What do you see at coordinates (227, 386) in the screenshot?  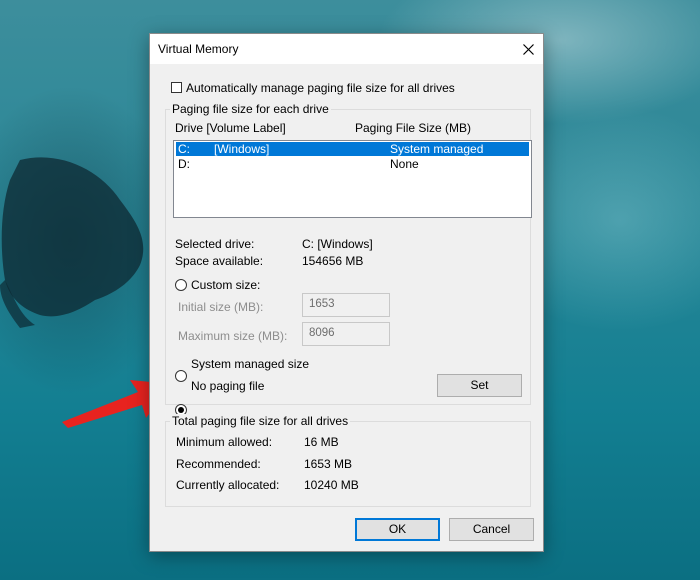 I see `no-paging-label: No paging file` at bounding box center [227, 386].